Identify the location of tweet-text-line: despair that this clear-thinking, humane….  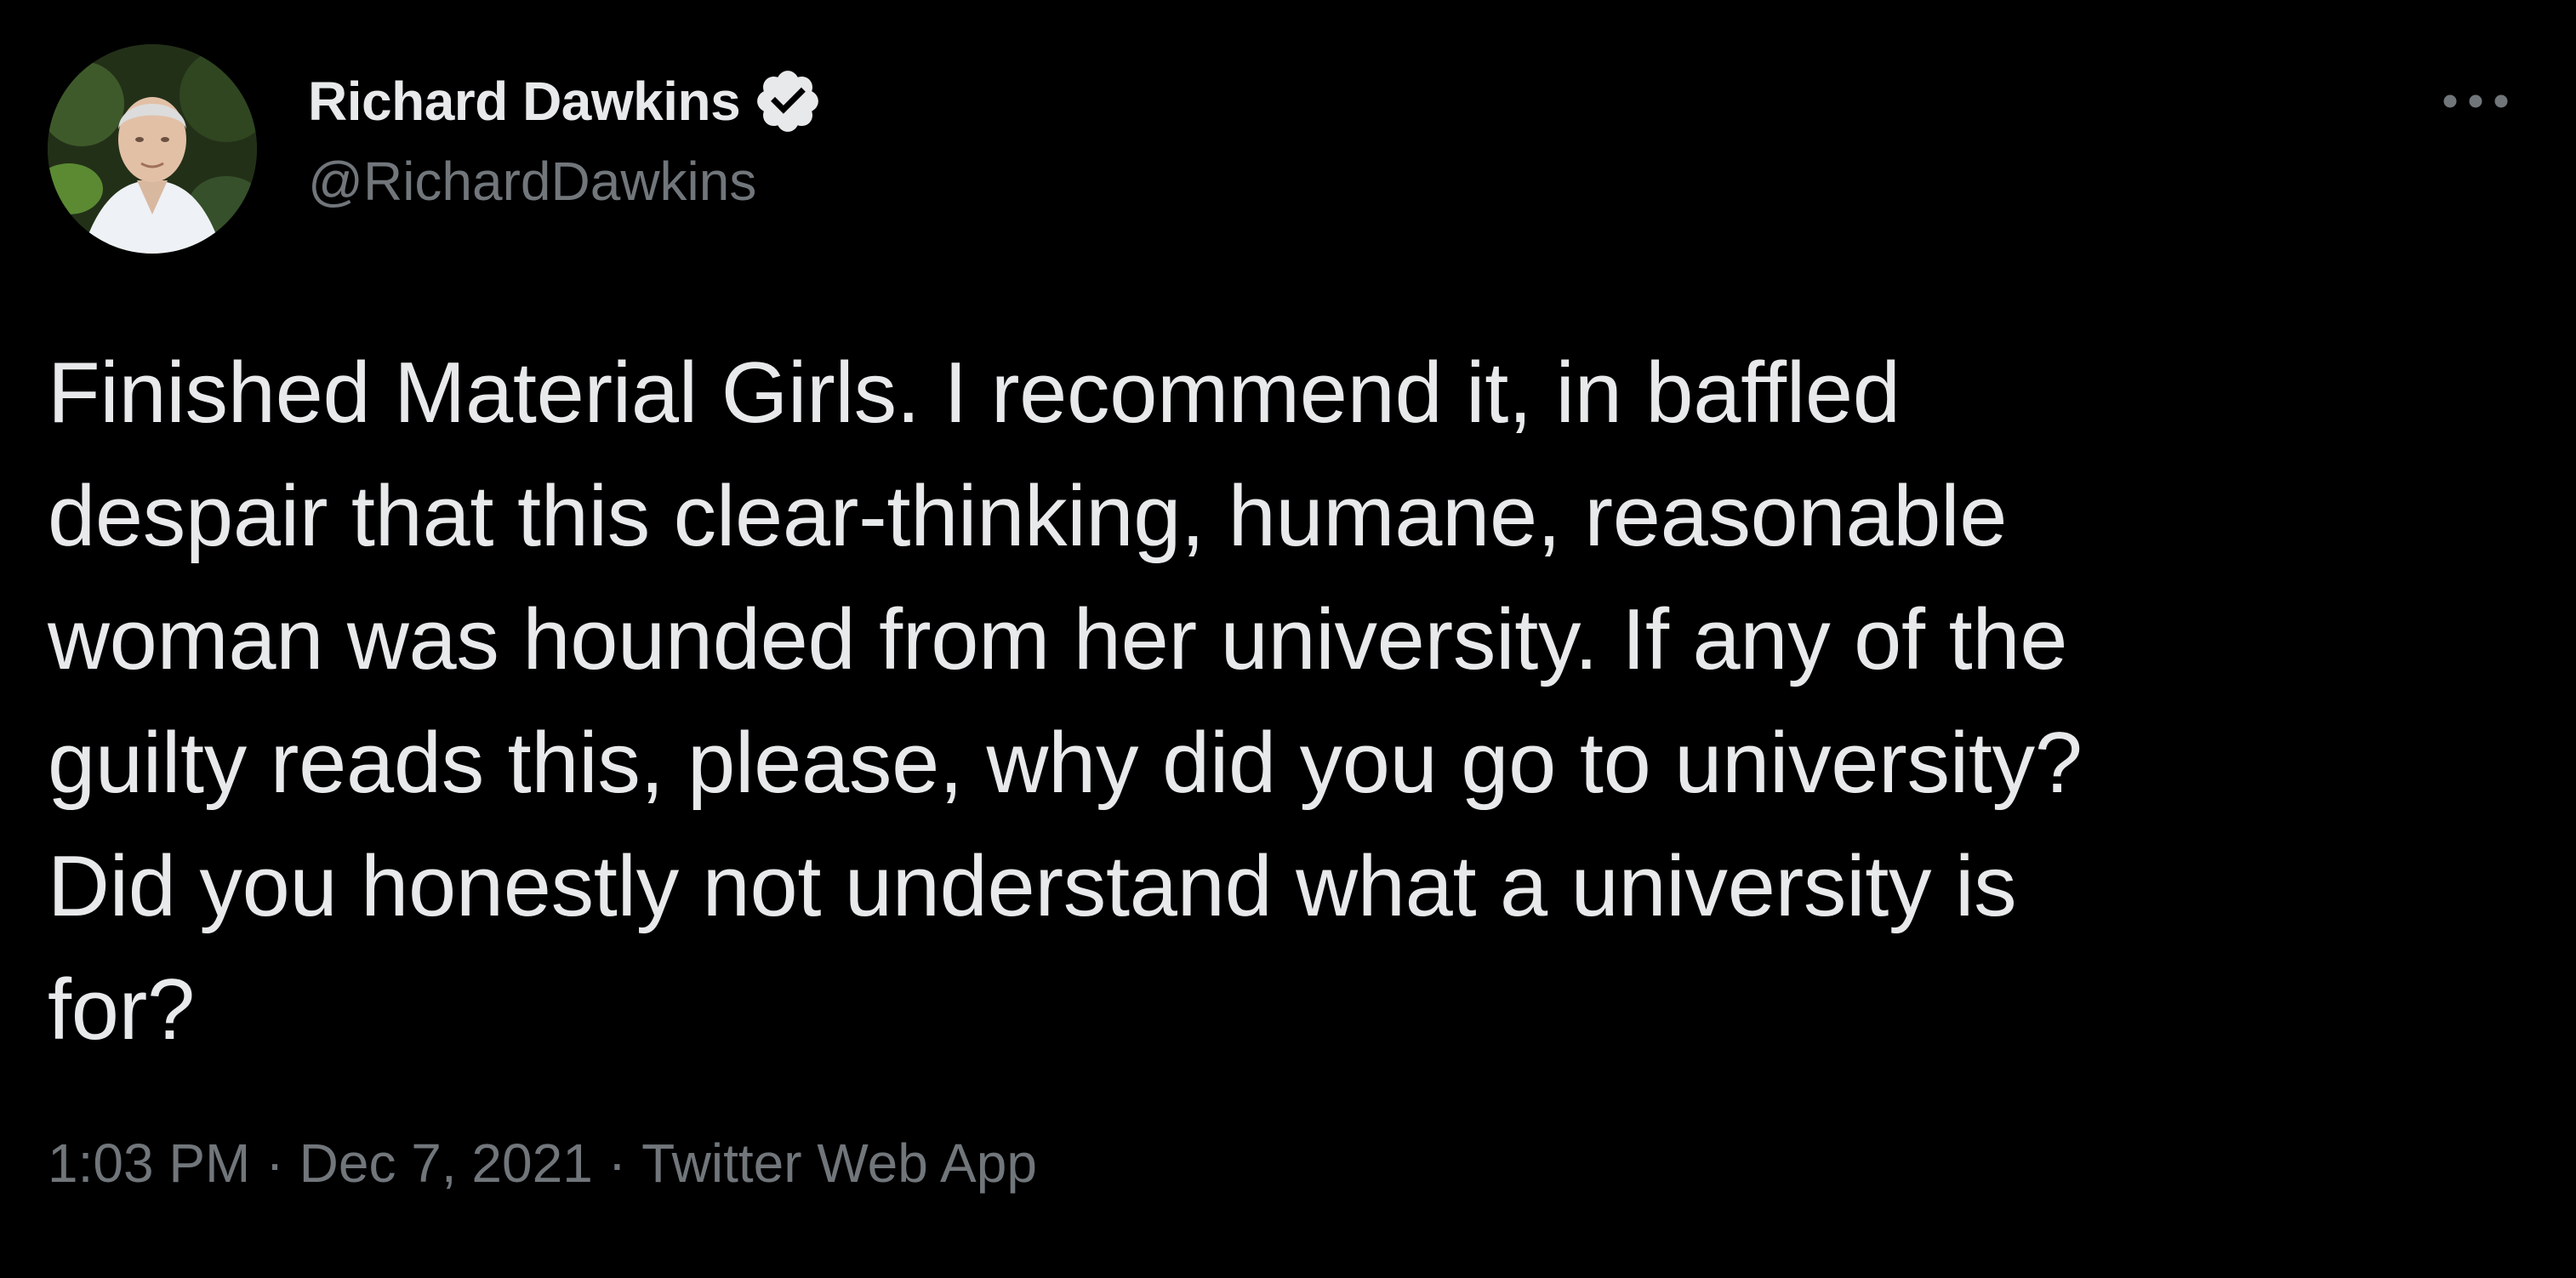
(1028, 516).